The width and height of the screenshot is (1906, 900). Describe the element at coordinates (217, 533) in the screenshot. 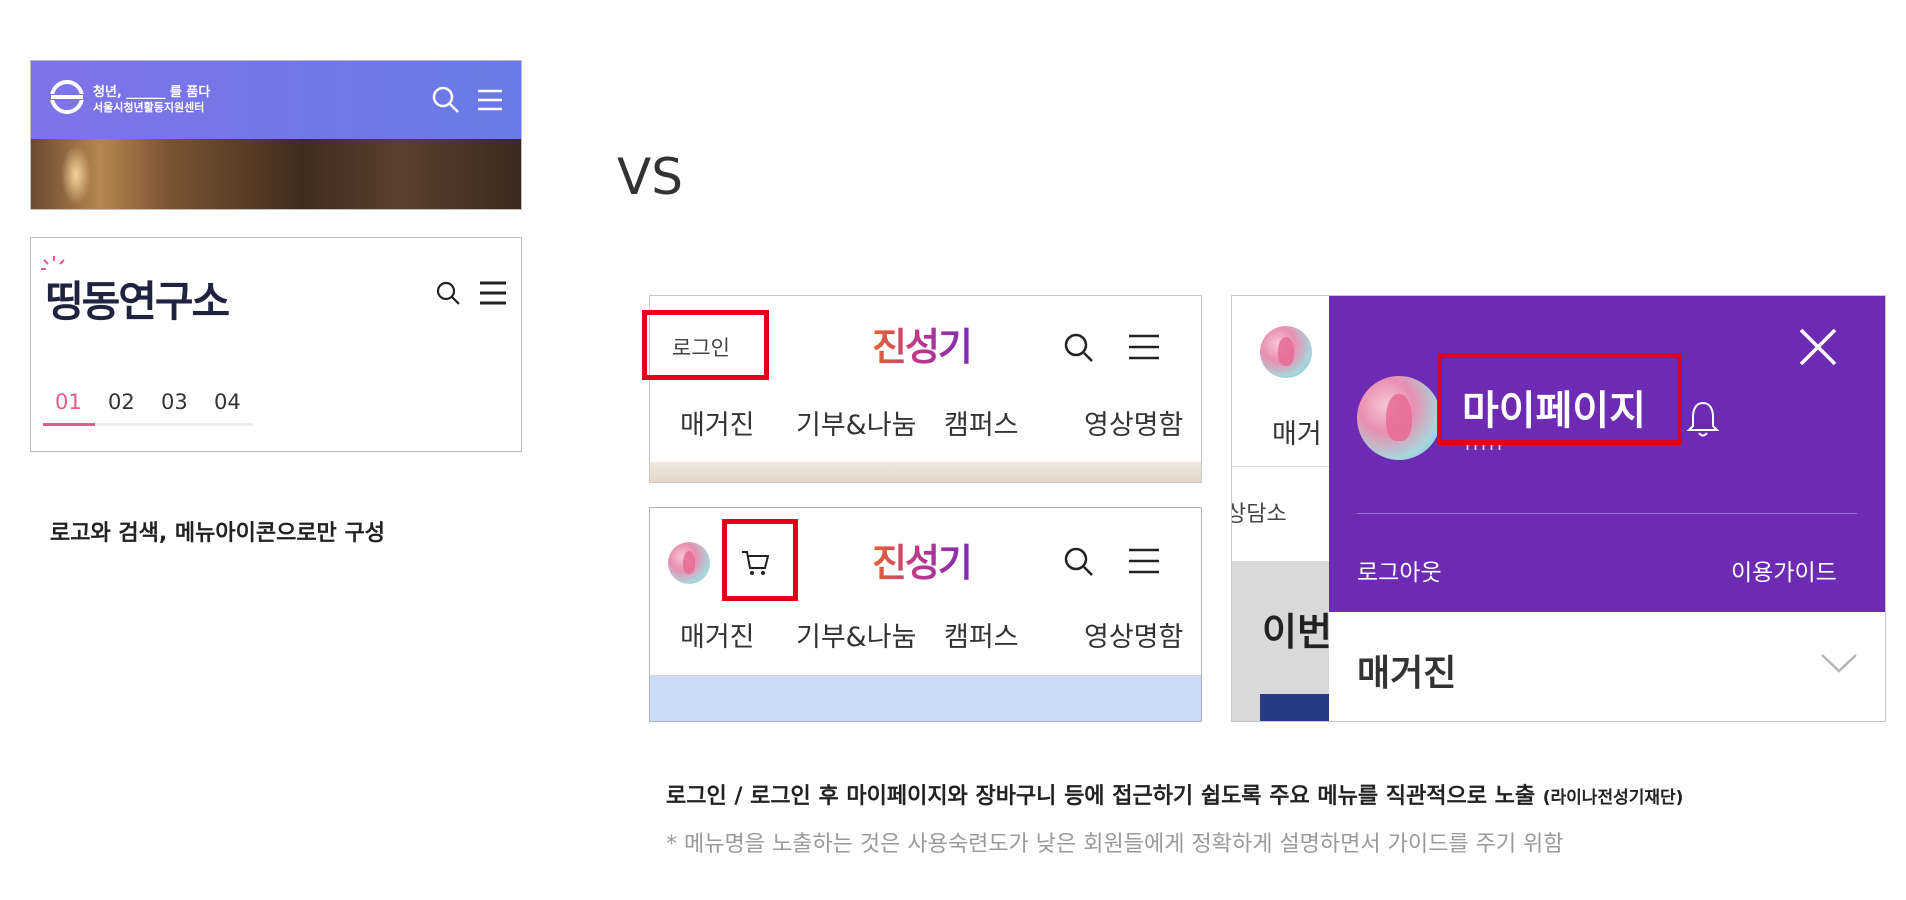

I see `caption-left: 로고와 검색, 메뉴아이콘으로만 구성` at that location.